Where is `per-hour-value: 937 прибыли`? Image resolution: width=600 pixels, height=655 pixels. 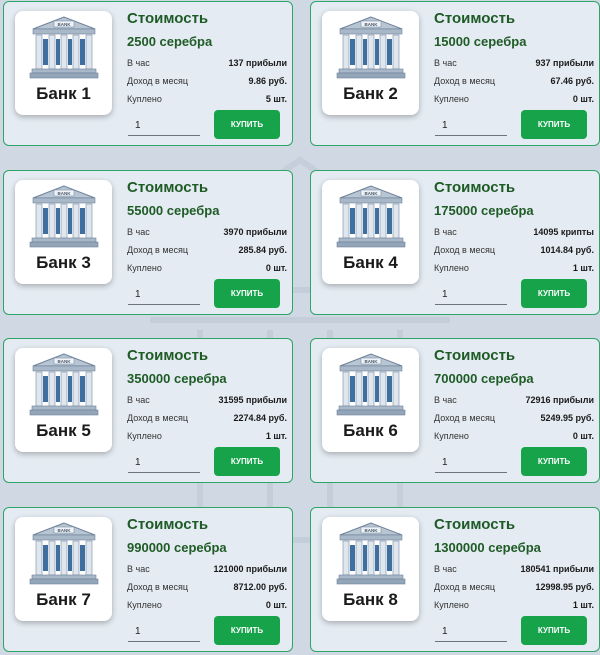
per-hour-value: 937 прибыли is located at coordinates (564, 63).